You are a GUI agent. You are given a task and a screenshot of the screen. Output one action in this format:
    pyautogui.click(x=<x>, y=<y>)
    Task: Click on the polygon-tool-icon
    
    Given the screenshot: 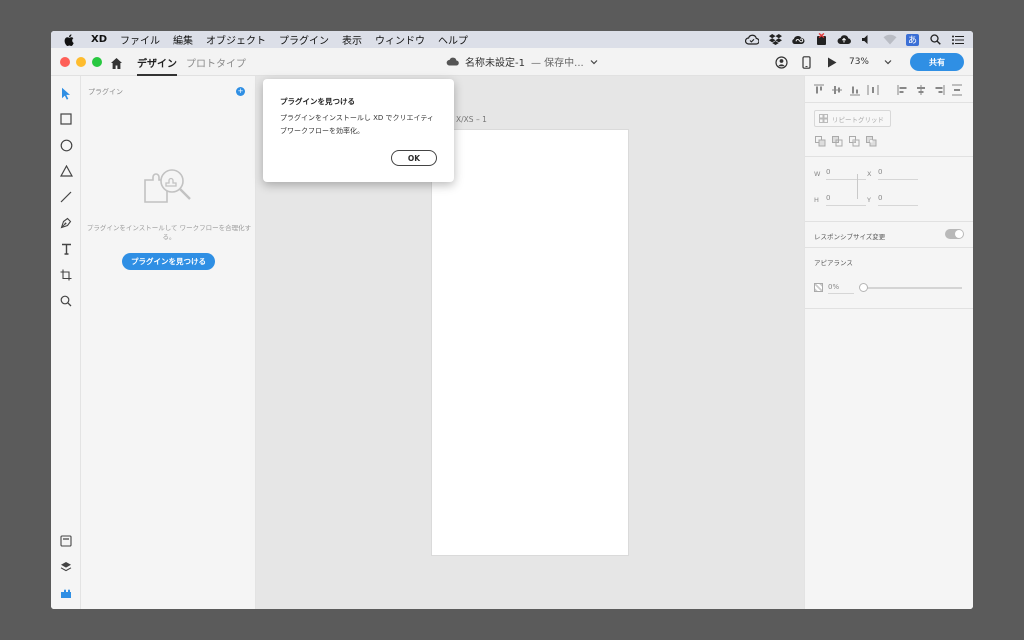 What is the action you would take?
    pyautogui.click(x=66, y=171)
    